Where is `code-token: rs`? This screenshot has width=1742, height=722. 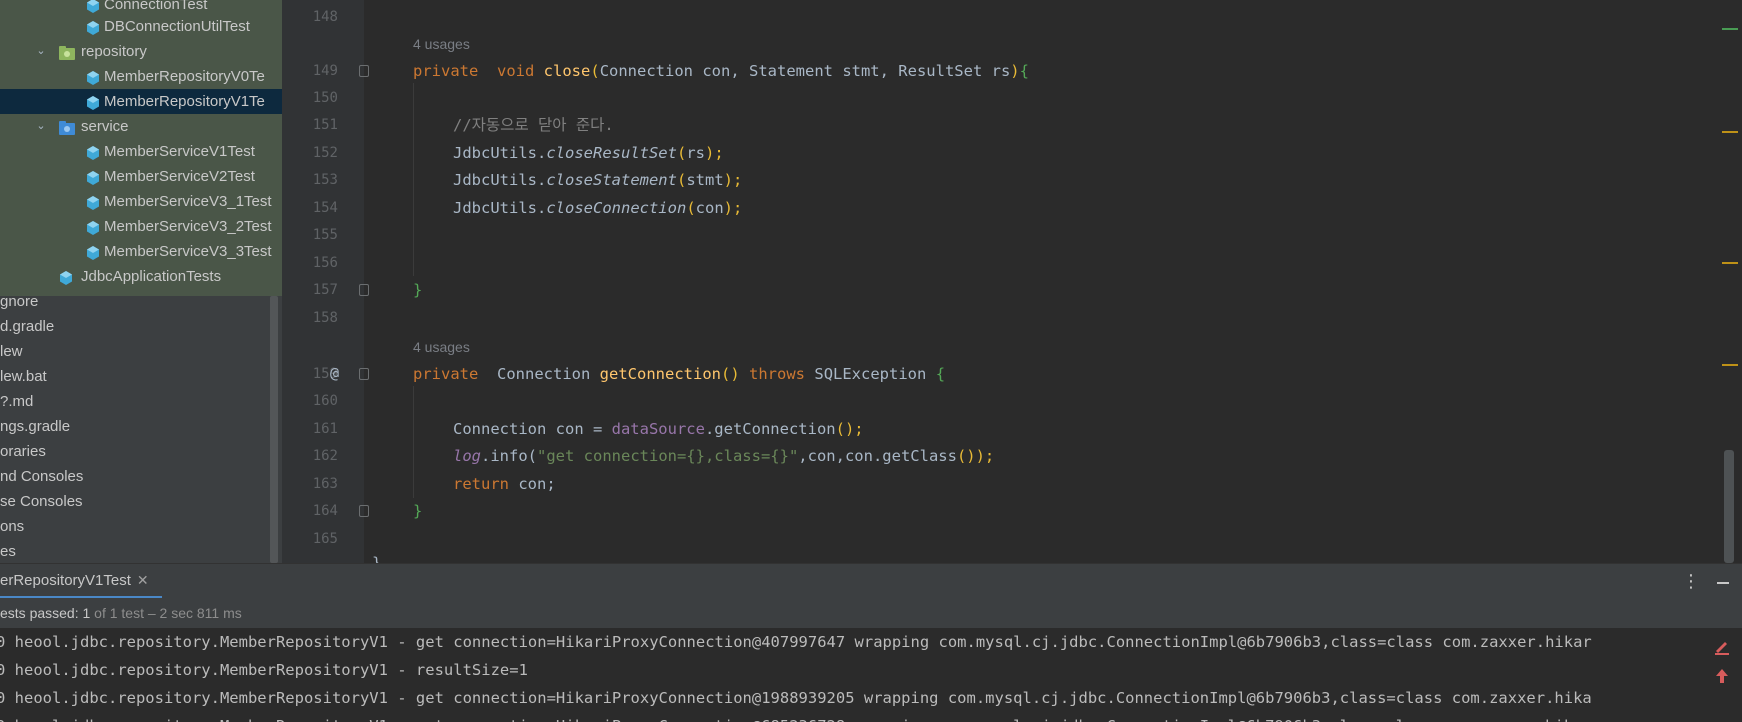
code-token: rs is located at coordinates (695, 153).